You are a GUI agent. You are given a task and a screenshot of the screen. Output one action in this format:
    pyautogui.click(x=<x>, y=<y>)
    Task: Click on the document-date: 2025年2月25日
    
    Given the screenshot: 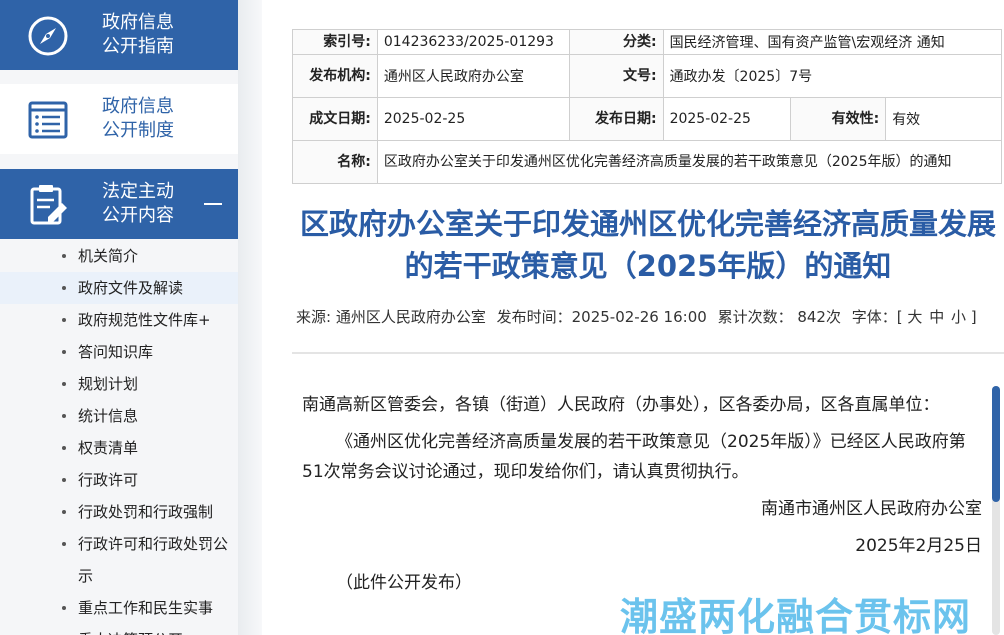 What is the action you would take?
    pyautogui.click(x=918, y=546)
    